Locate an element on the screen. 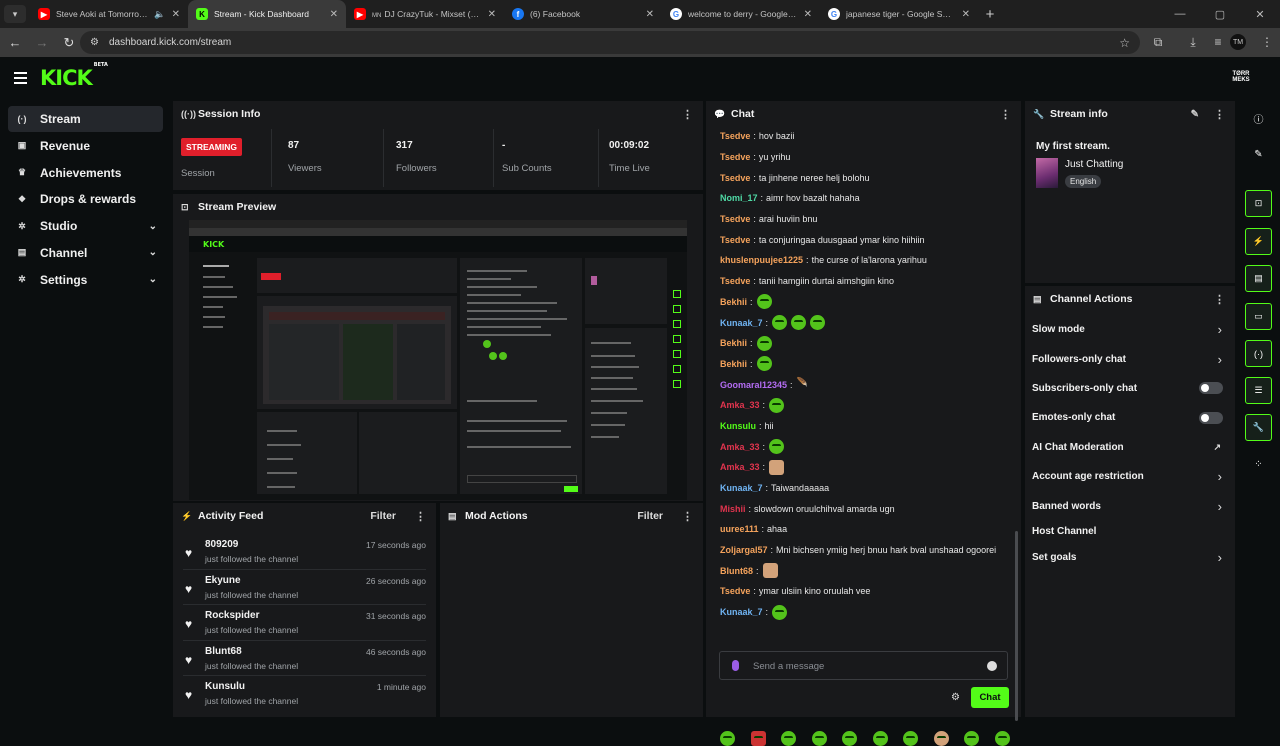 The height and width of the screenshot is (746, 1280). emotes-only-toggle is located at coordinates (1211, 417).